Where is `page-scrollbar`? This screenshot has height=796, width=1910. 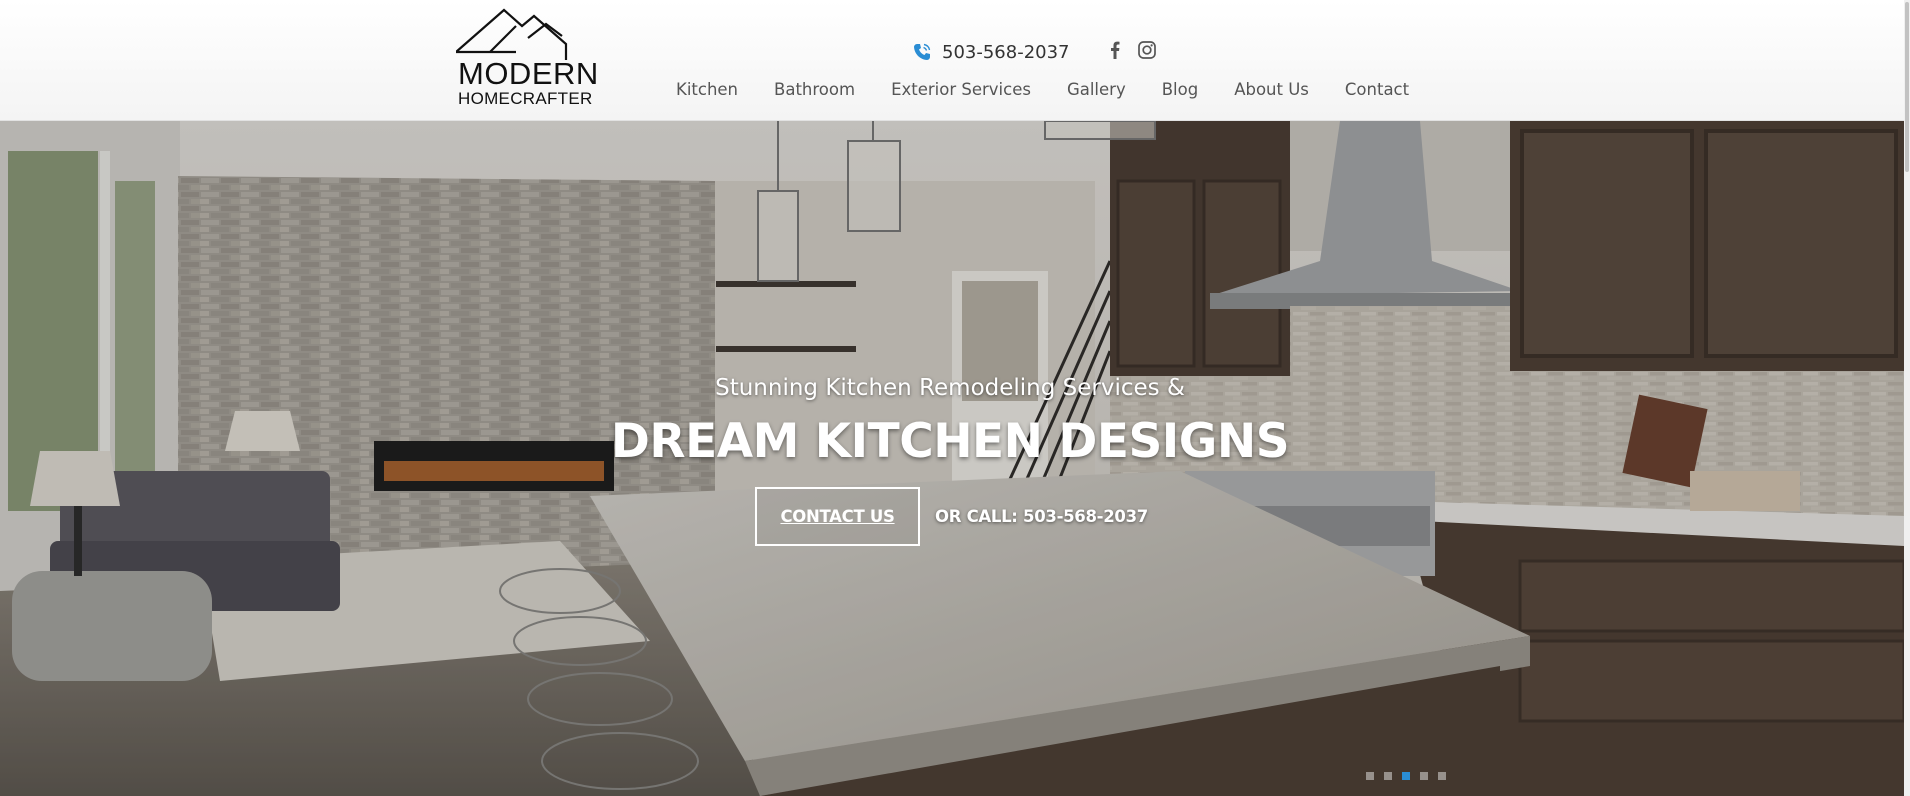 page-scrollbar is located at coordinates (1907, 398).